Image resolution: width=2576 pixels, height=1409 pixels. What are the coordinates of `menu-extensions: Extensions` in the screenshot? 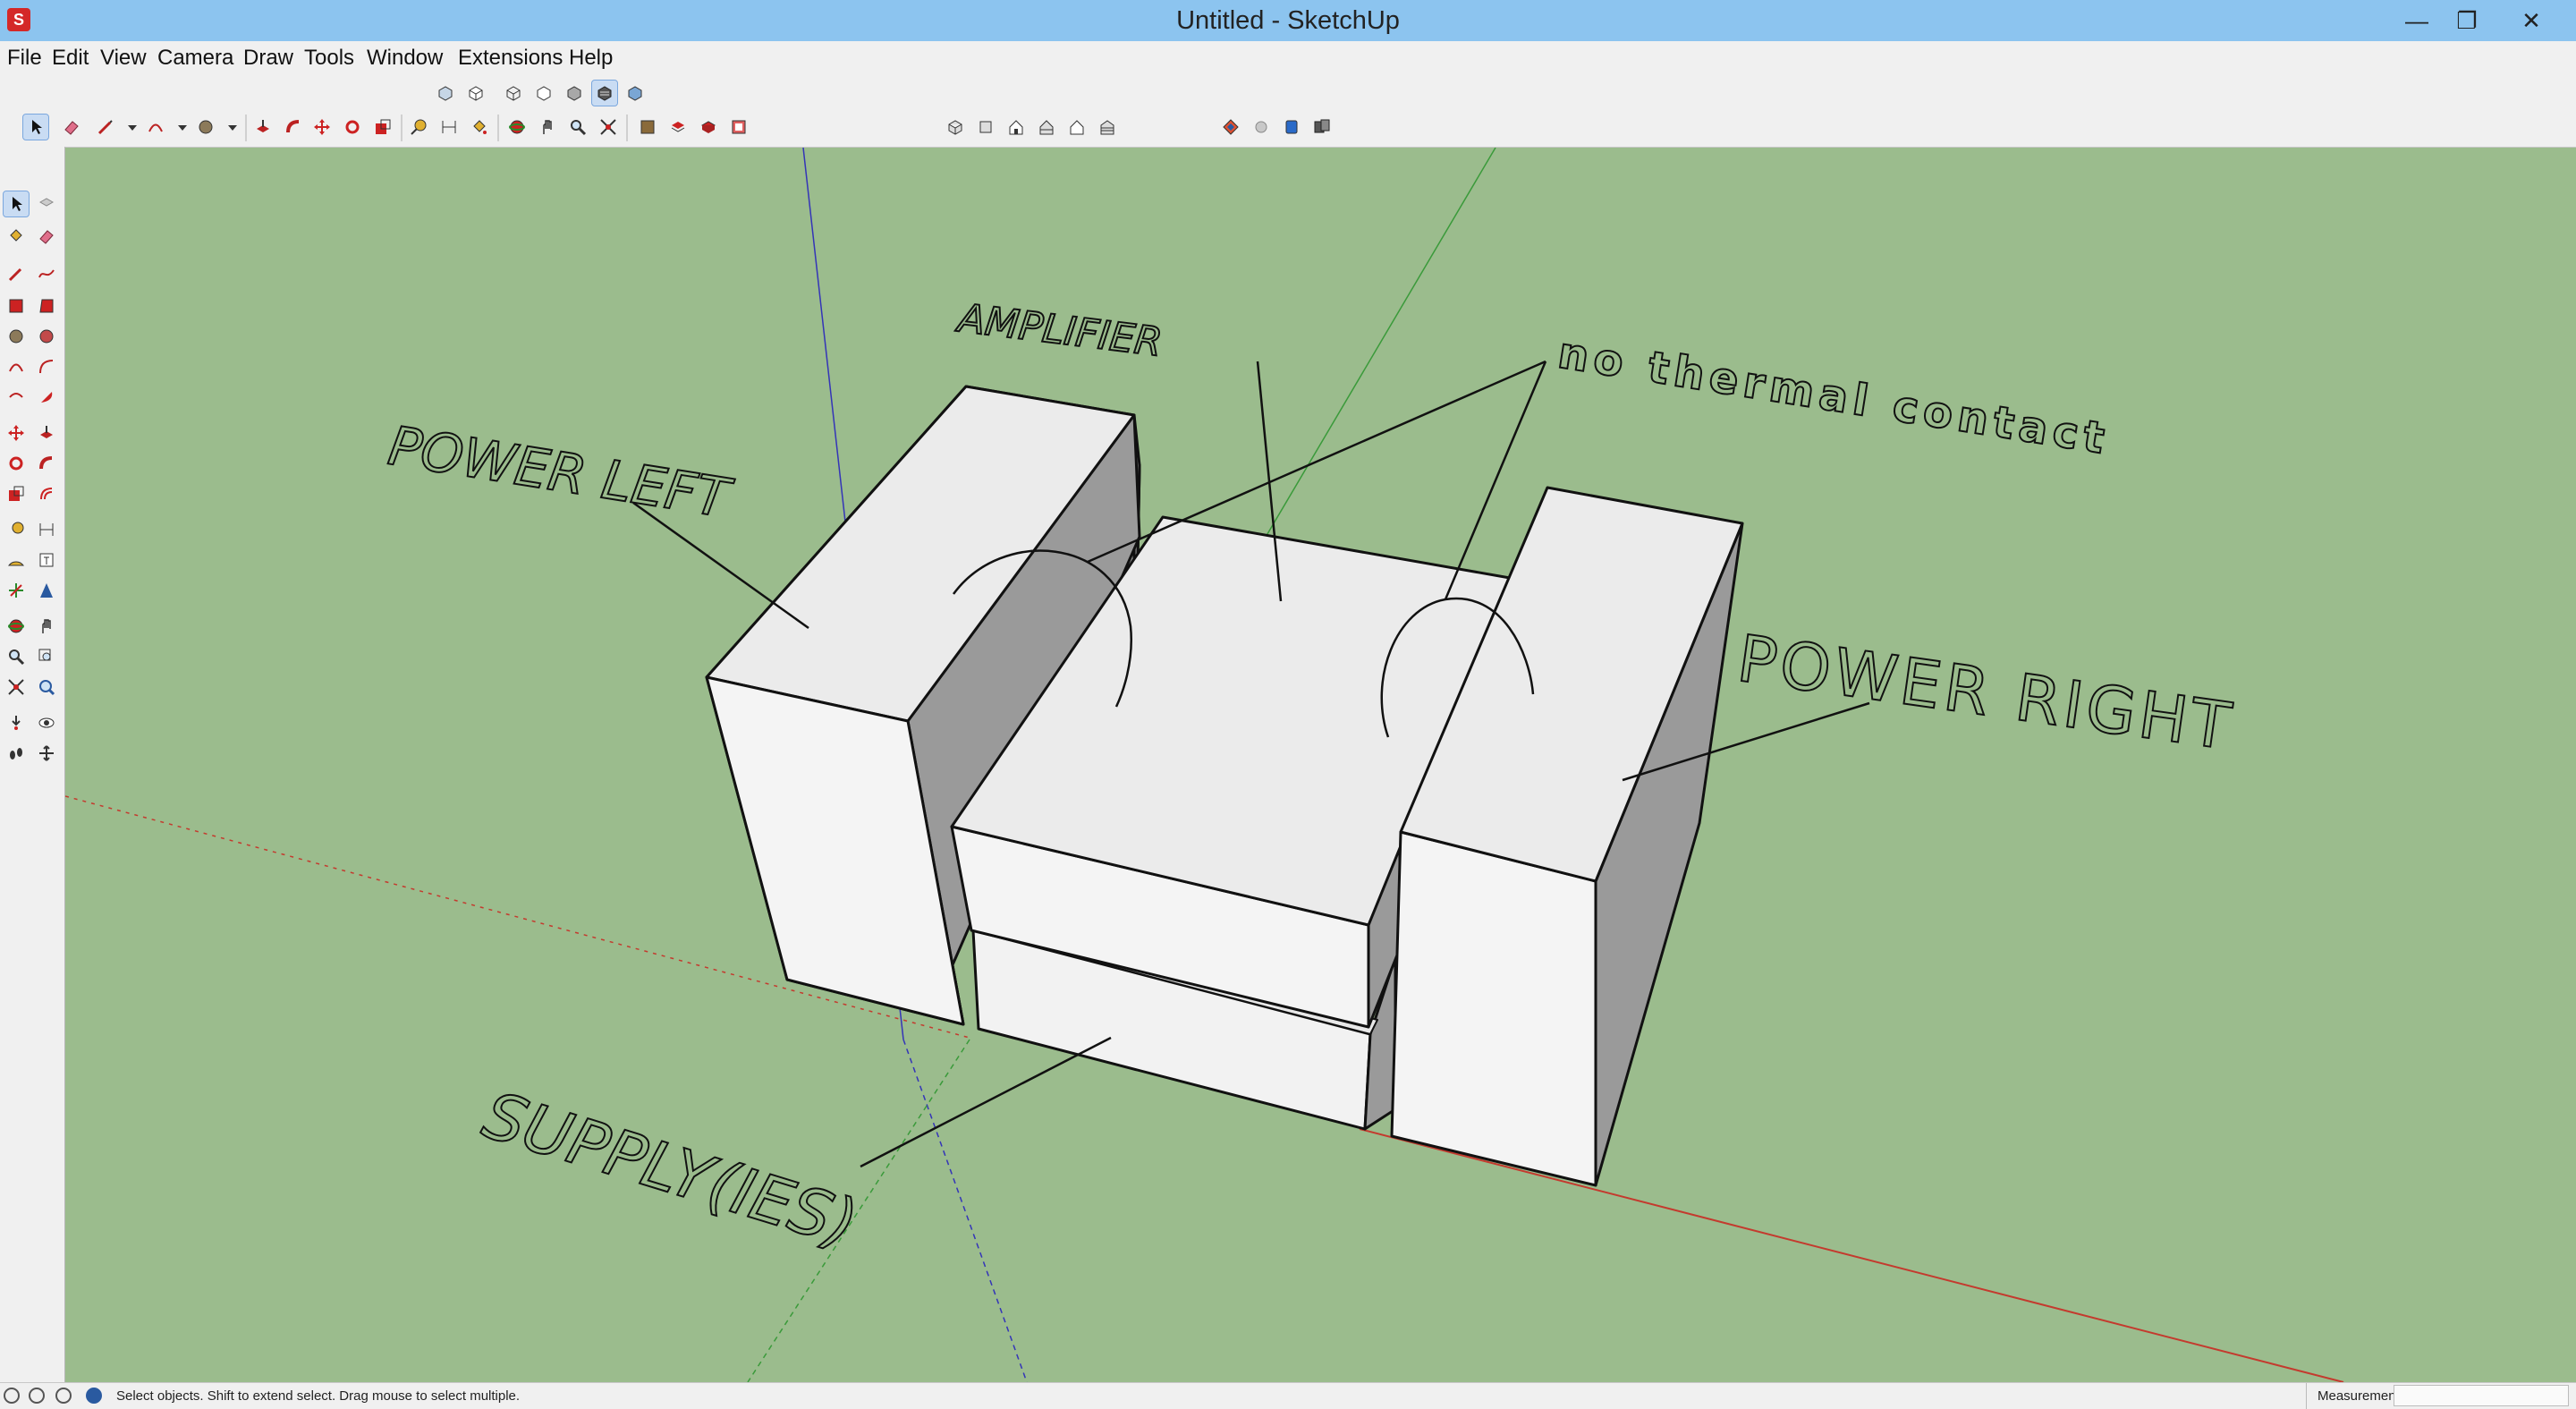 It's located at (510, 58).